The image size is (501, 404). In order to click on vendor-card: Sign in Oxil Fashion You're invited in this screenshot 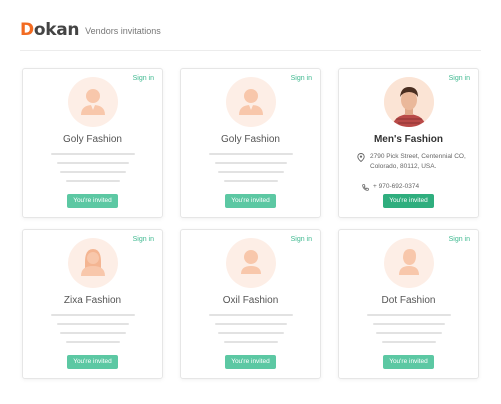, I will do `click(250, 304)`.